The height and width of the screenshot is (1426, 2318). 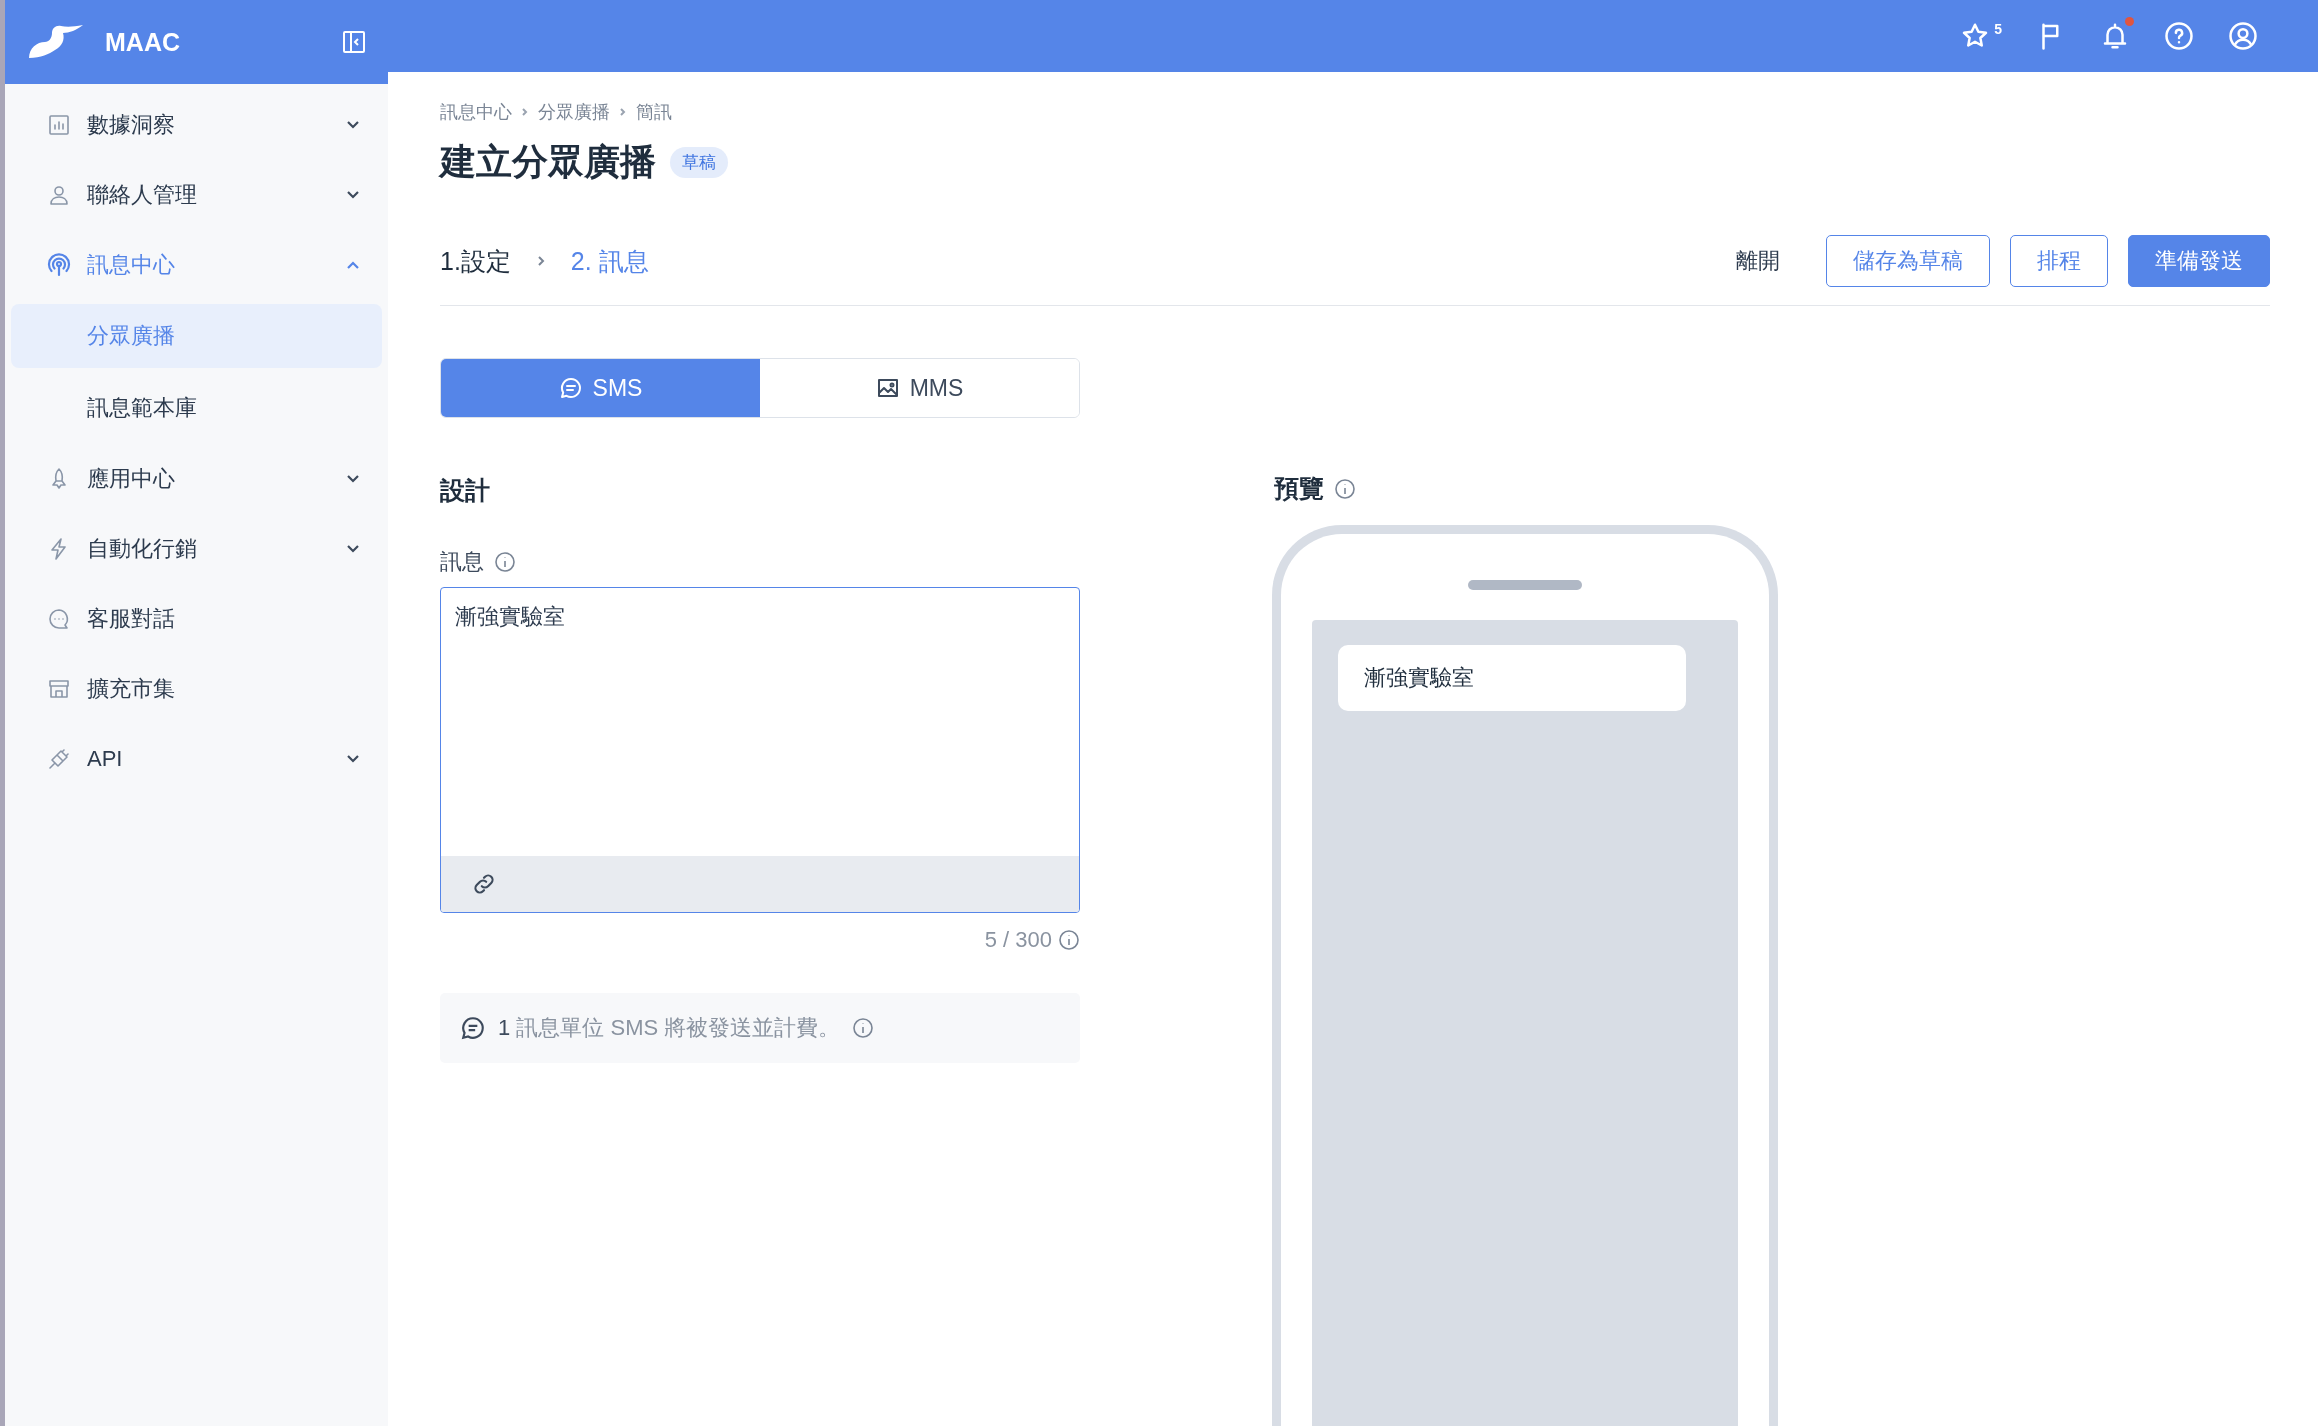 I want to click on field-label: 訊息, so click(x=462, y=562).